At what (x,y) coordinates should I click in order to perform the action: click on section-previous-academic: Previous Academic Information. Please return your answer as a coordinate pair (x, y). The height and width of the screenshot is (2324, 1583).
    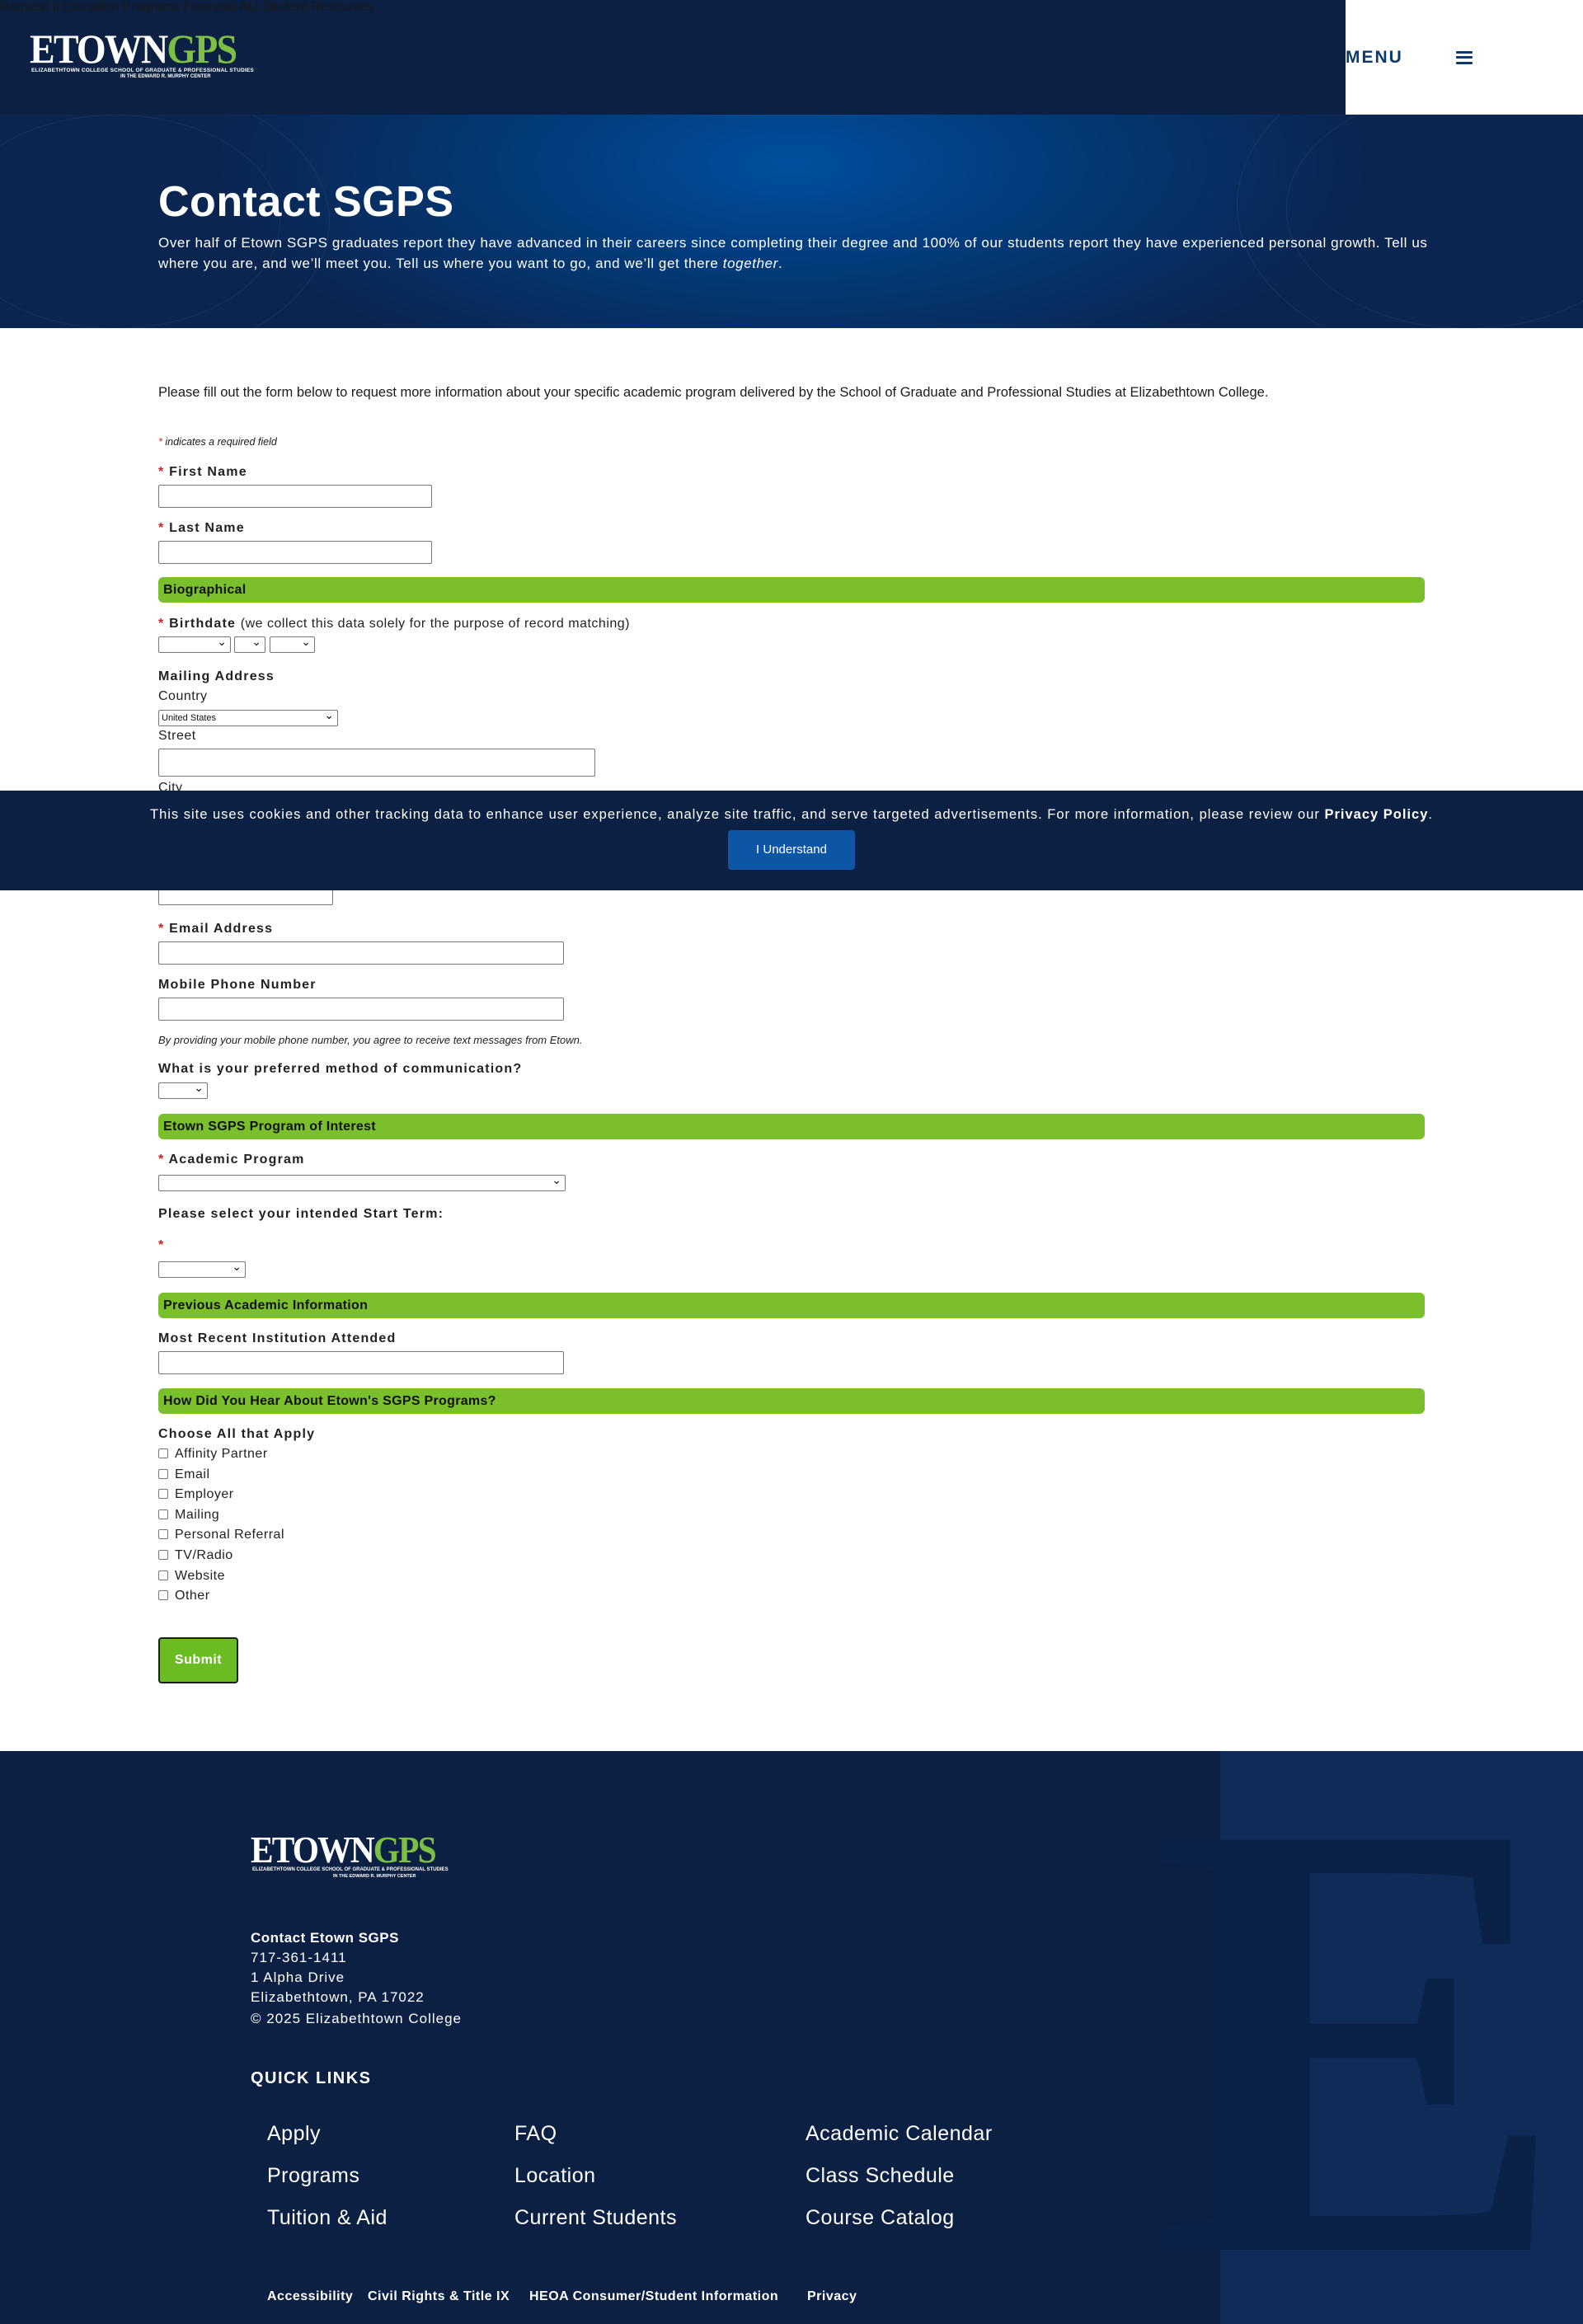
    Looking at the image, I should click on (792, 1305).